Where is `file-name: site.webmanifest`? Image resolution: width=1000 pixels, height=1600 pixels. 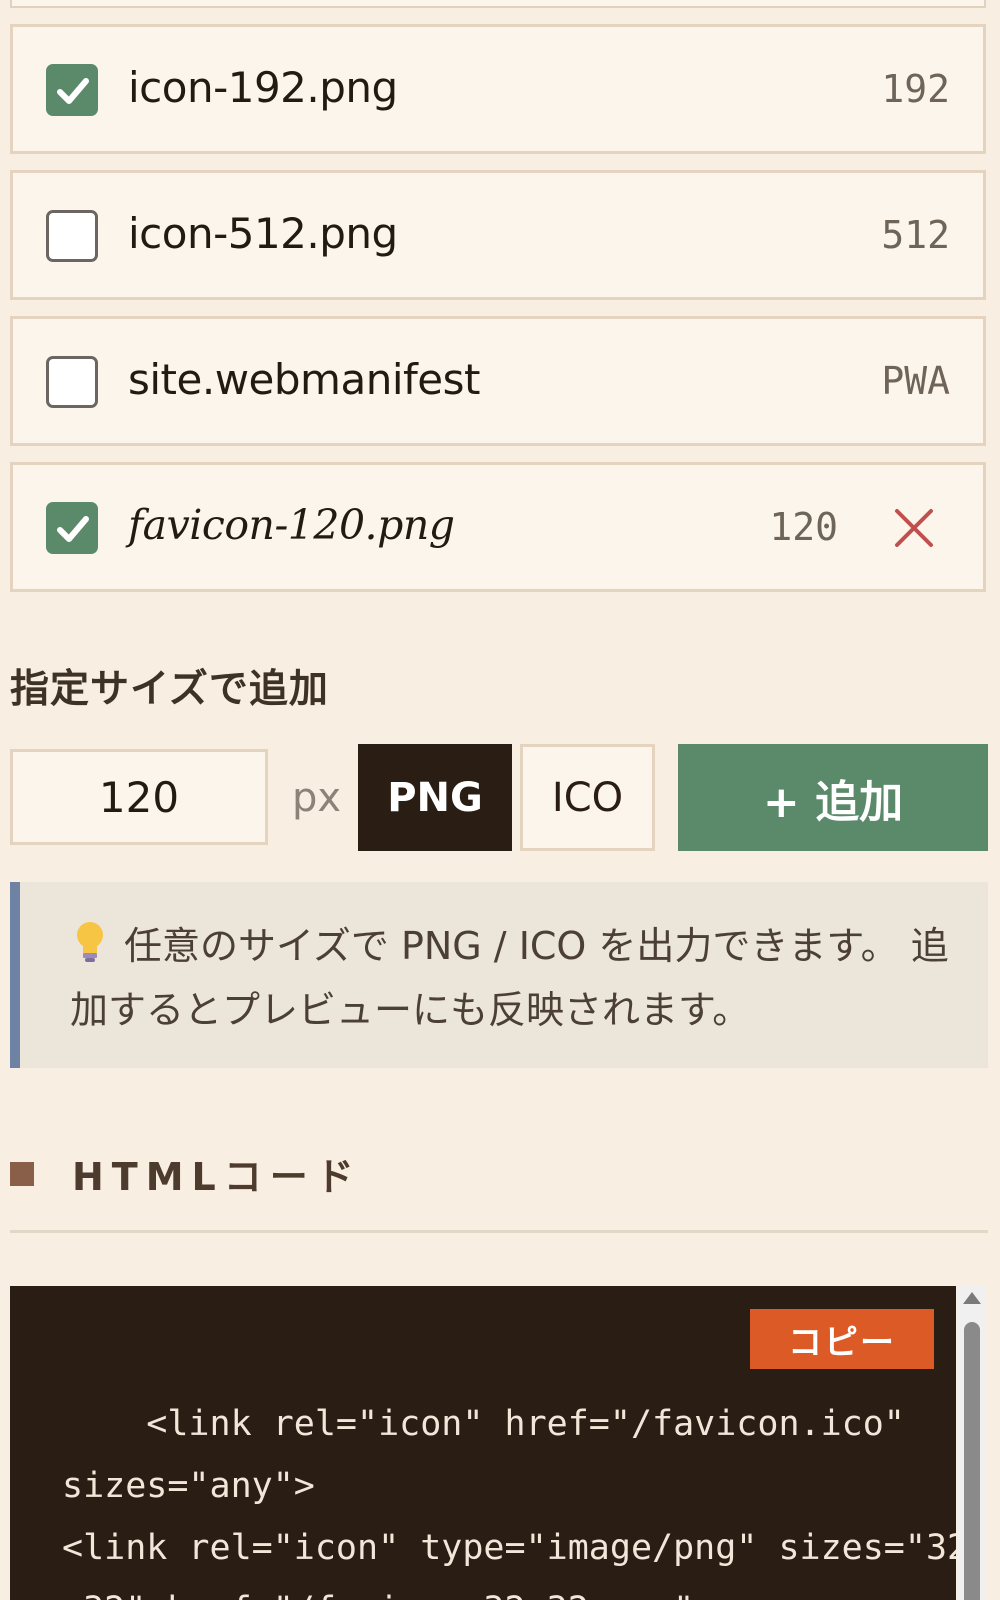 file-name: site.webmanifest is located at coordinates (304, 379).